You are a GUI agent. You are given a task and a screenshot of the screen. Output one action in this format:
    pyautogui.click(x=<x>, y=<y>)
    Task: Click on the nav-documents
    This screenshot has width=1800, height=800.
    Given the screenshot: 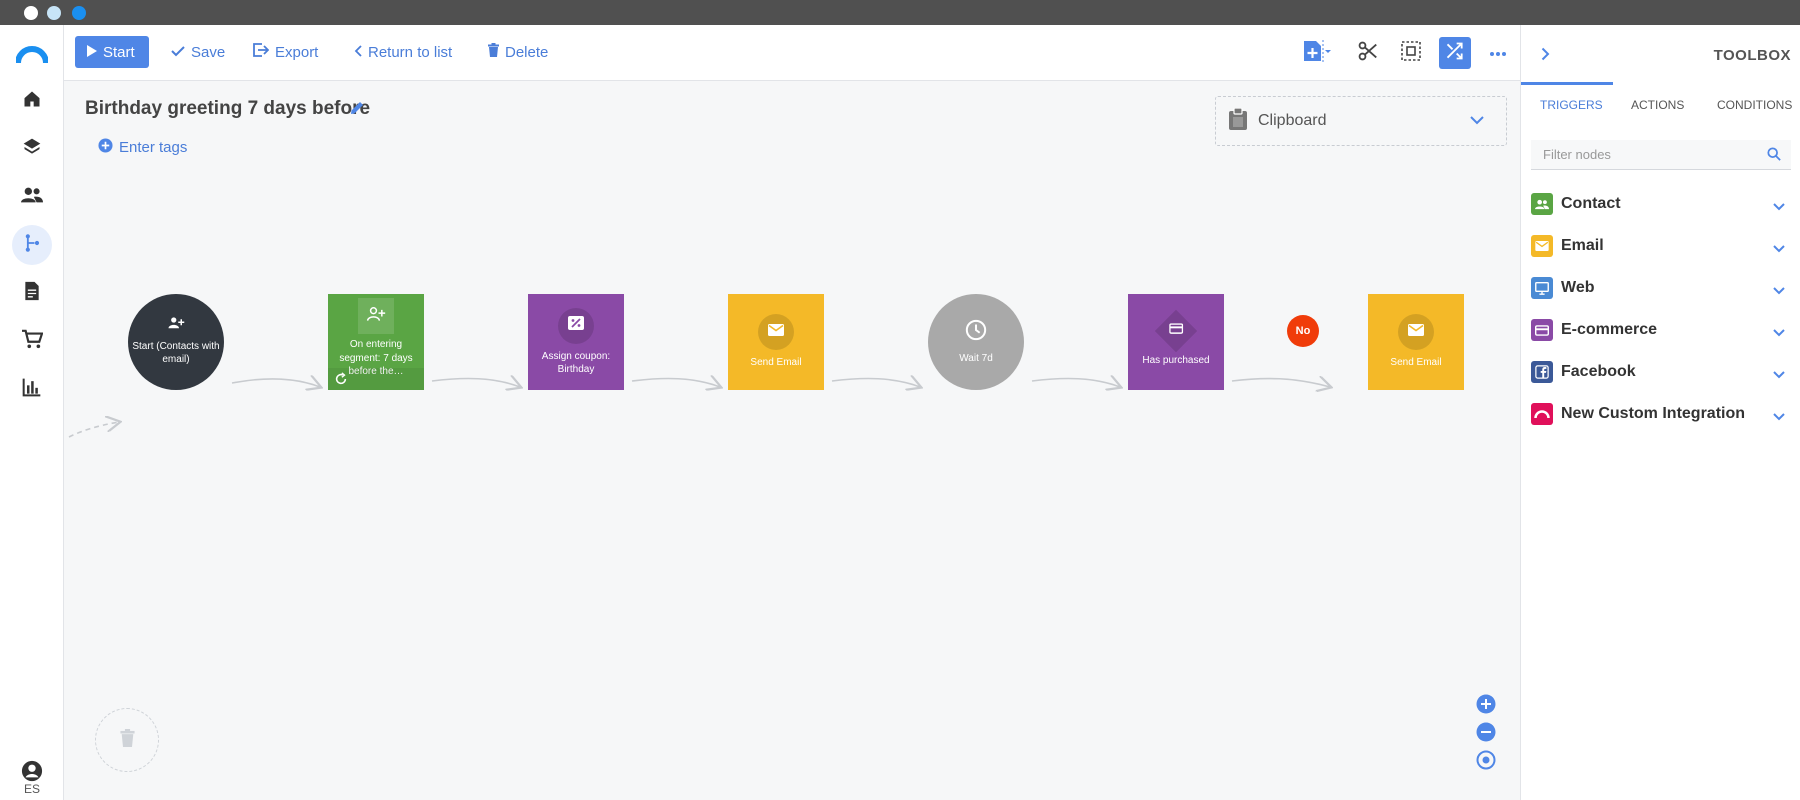 What is the action you would take?
    pyautogui.click(x=32, y=293)
    